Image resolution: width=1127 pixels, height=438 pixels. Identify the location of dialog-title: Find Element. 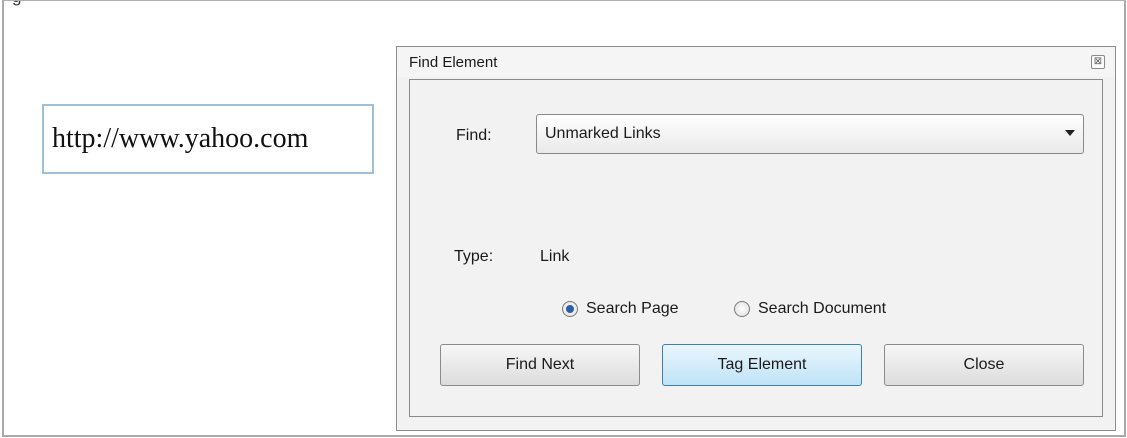
(453, 62).